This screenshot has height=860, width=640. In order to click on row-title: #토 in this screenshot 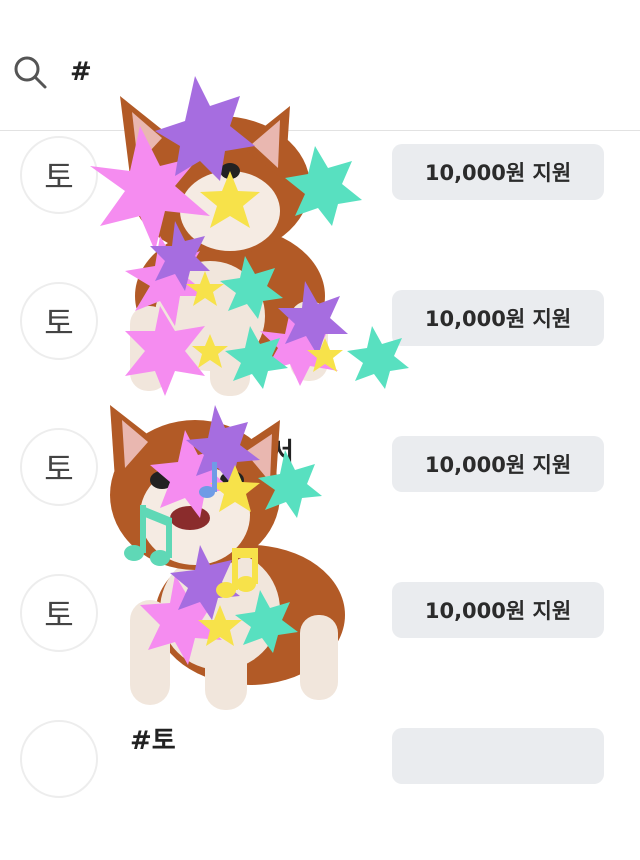, I will do `click(153, 741)`.